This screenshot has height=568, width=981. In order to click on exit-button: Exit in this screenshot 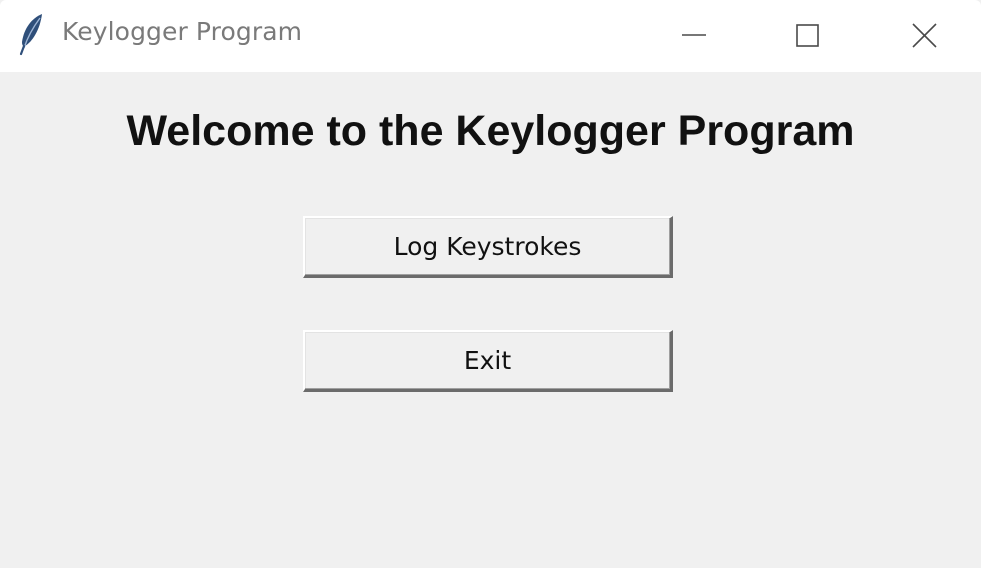, I will do `click(488, 361)`.